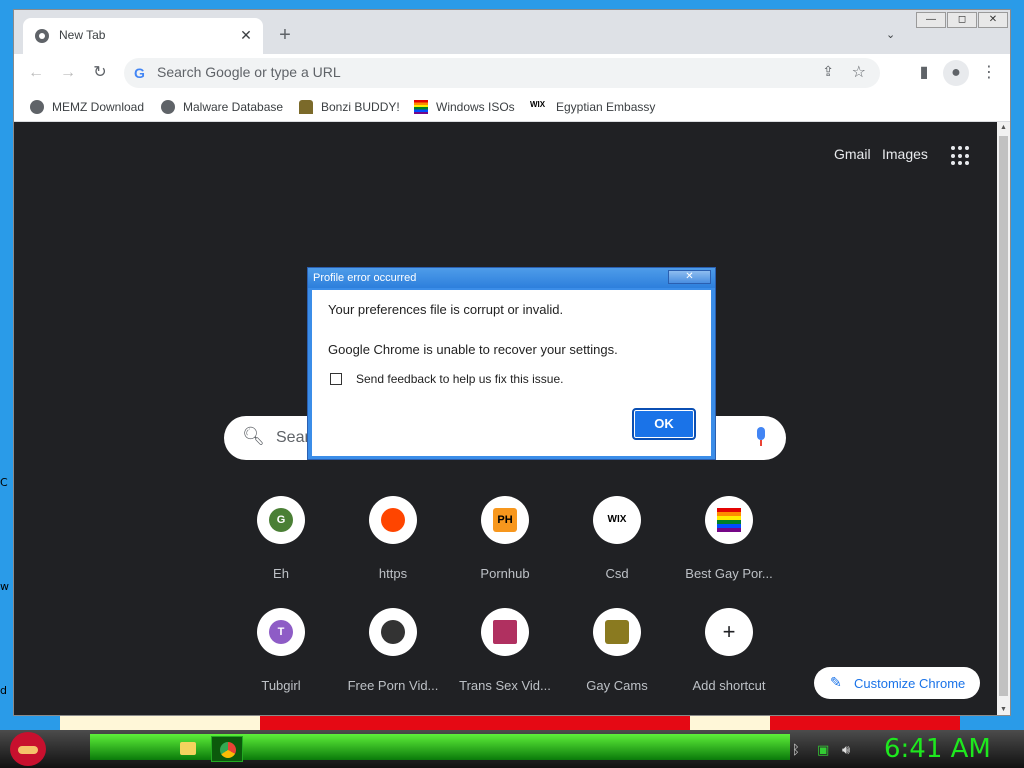  I want to click on tab-search-button: ⌄, so click(890, 34).